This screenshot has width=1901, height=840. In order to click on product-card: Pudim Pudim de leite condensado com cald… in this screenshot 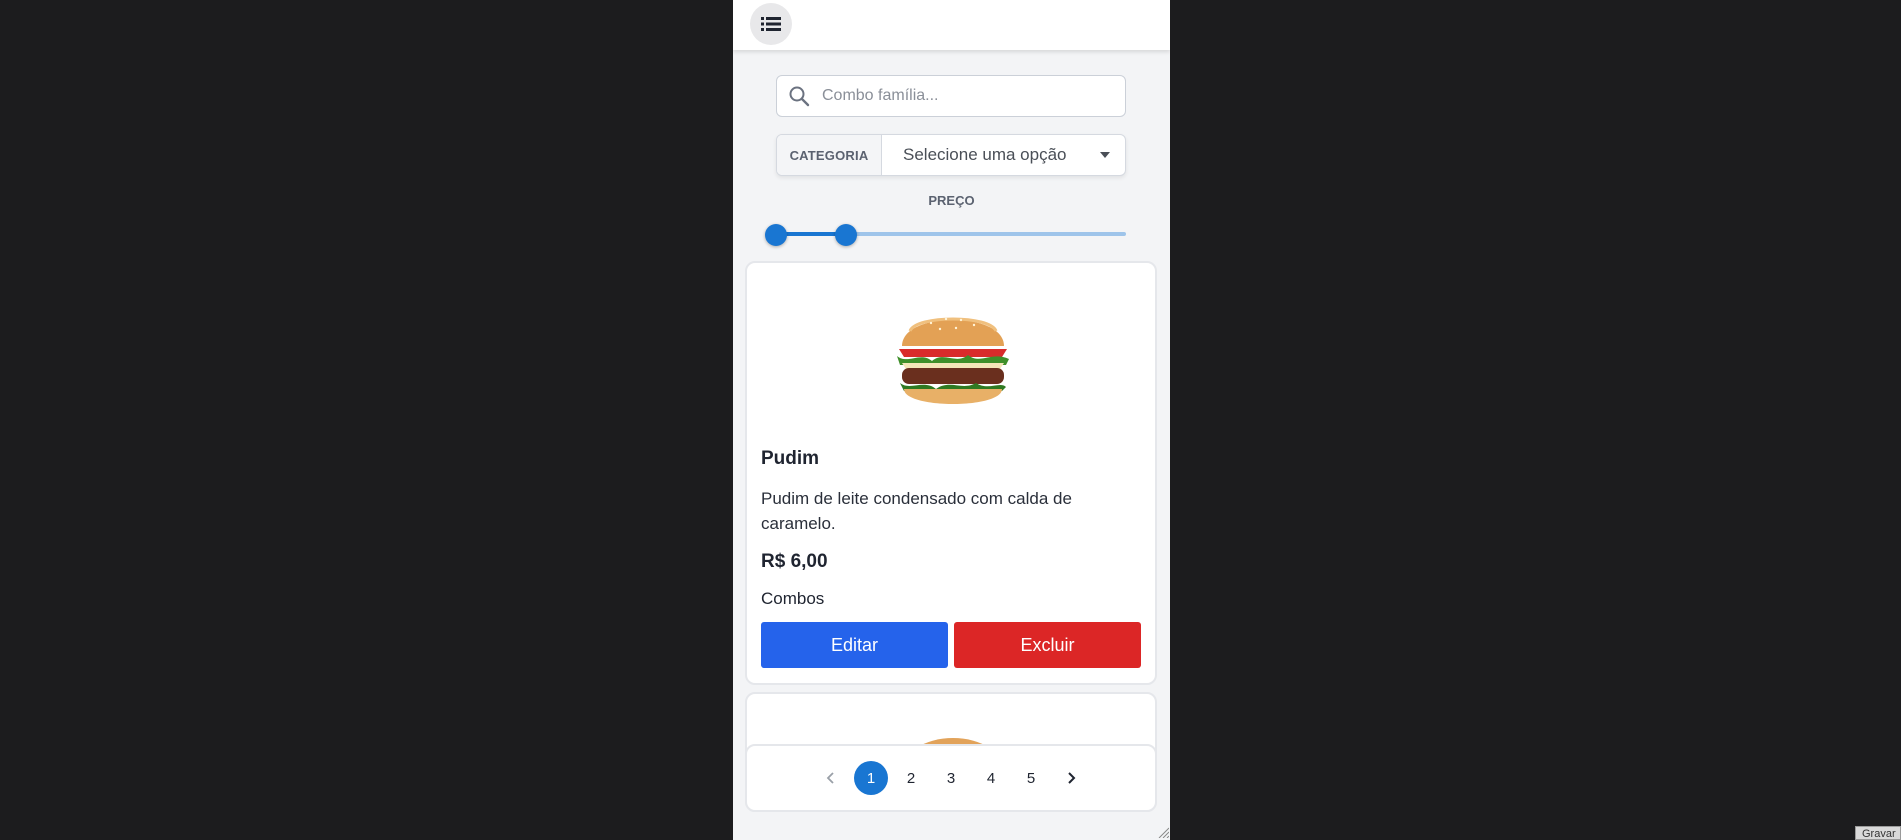, I will do `click(951, 473)`.